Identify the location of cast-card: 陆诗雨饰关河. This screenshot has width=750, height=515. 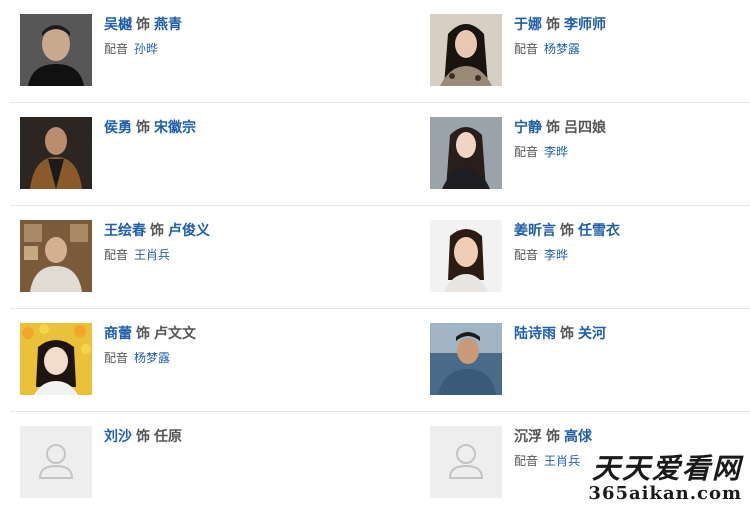
(590, 360).